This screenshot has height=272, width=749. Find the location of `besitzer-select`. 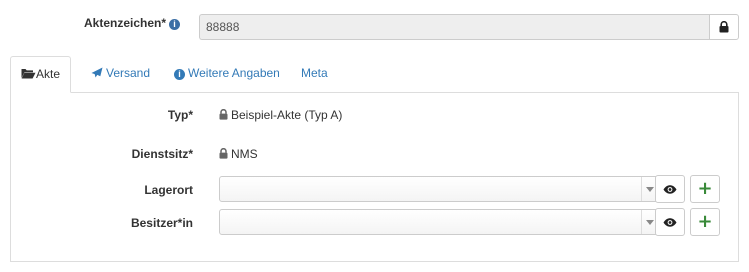

besitzer-select is located at coordinates (439, 222).